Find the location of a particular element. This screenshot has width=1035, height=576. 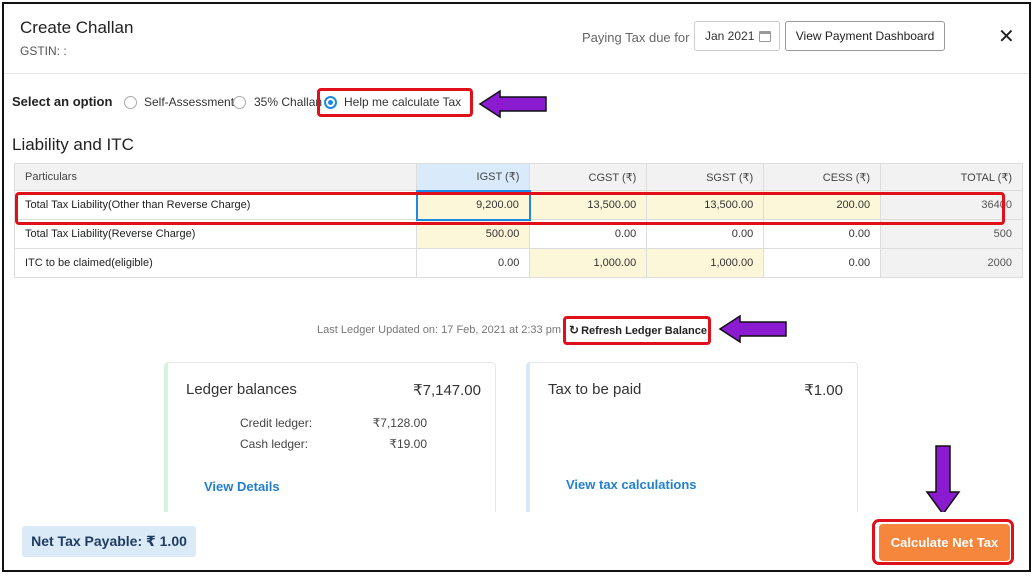

net-tax-payable-badge: Net Tax Payable: ₹ 1.00 is located at coordinates (109, 541).